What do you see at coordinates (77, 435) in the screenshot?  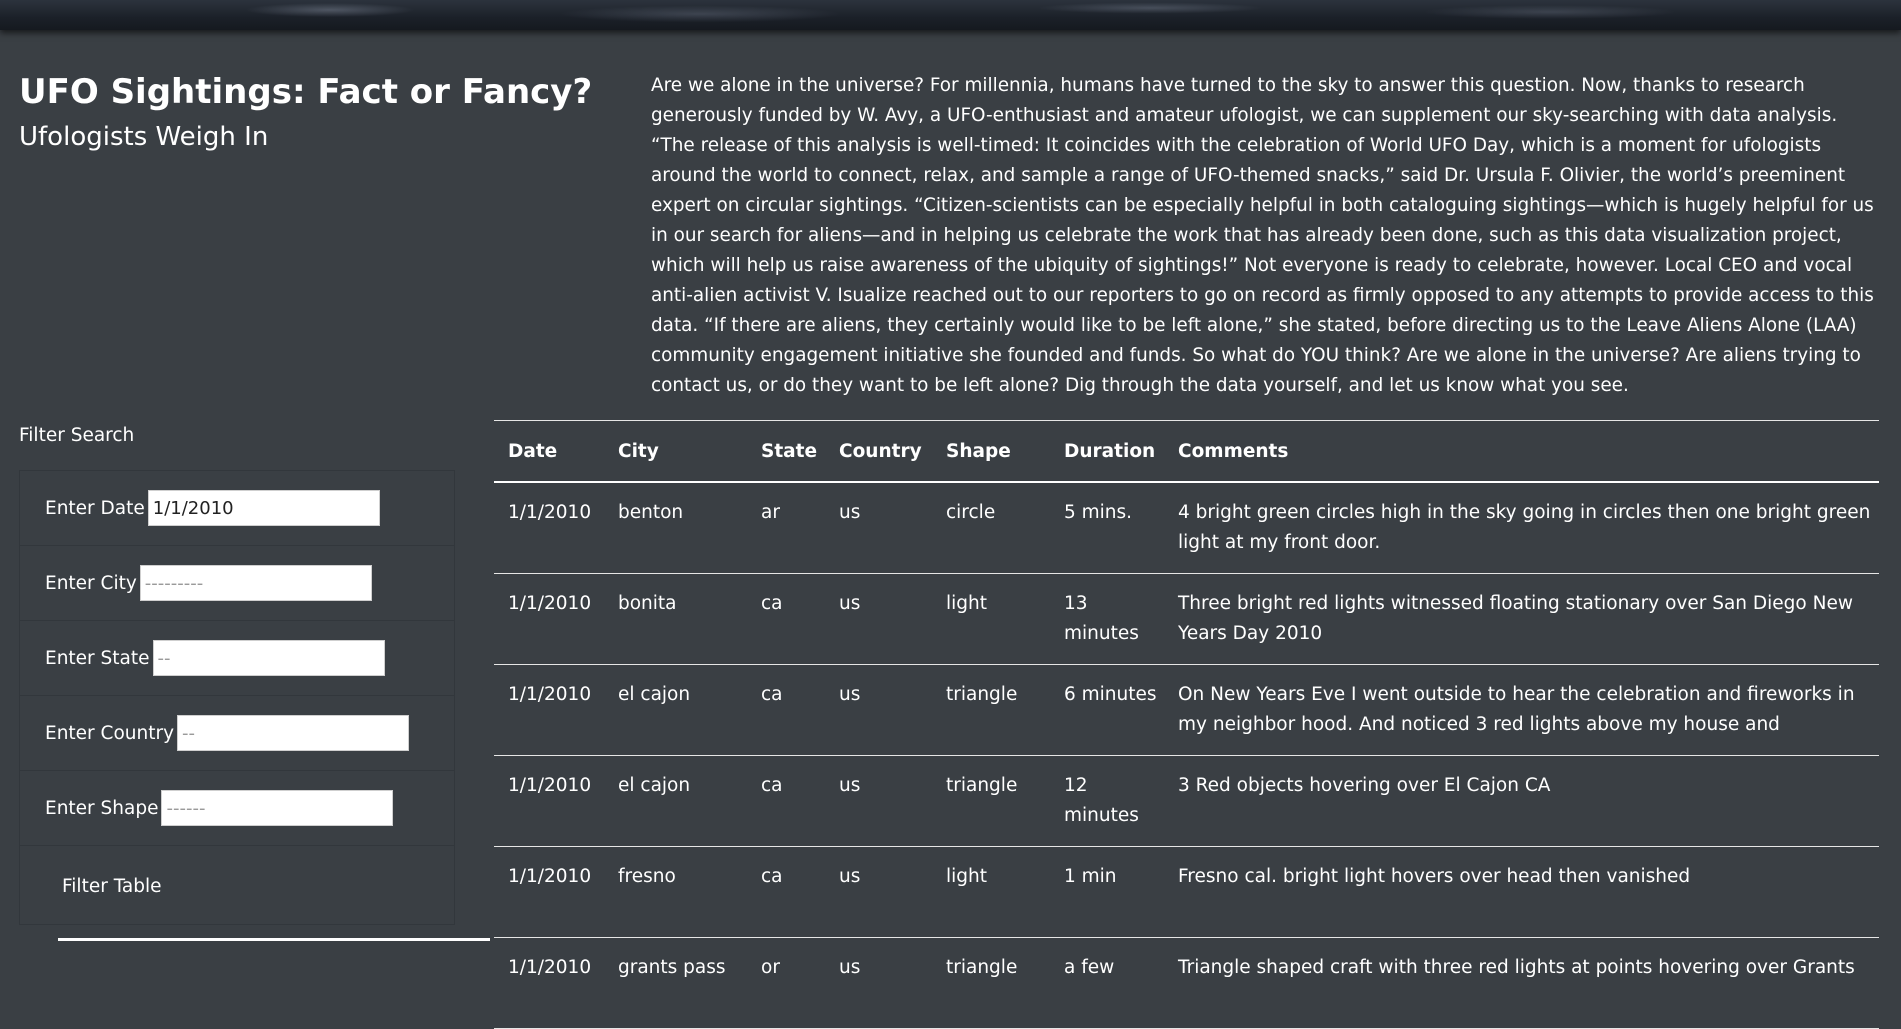 I see `filter-heading: Filter Search` at bounding box center [77, 435].